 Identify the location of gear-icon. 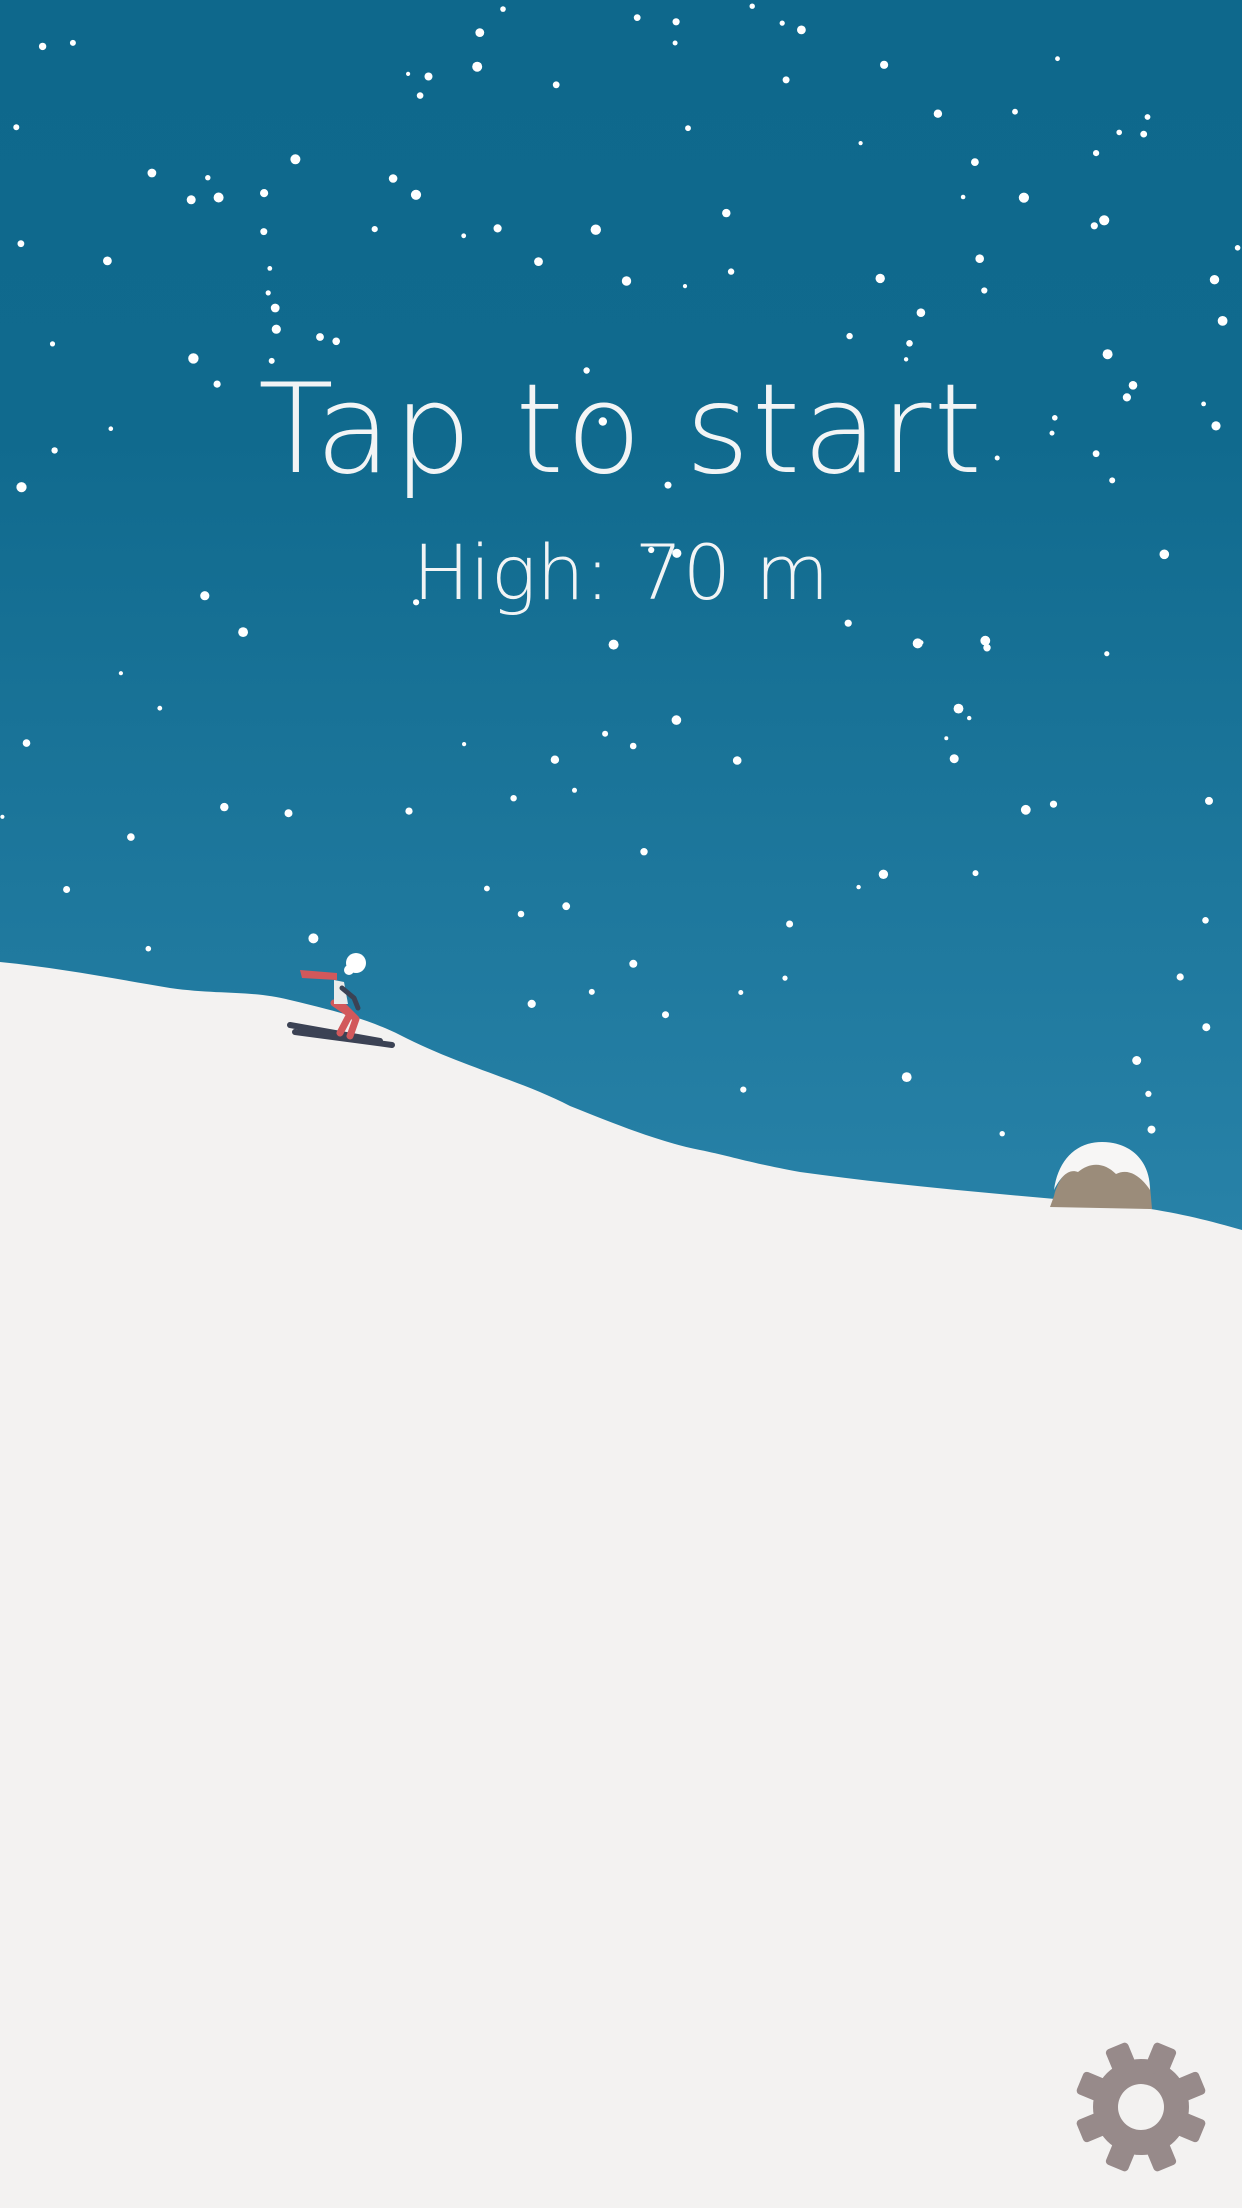
(1141, 2107).